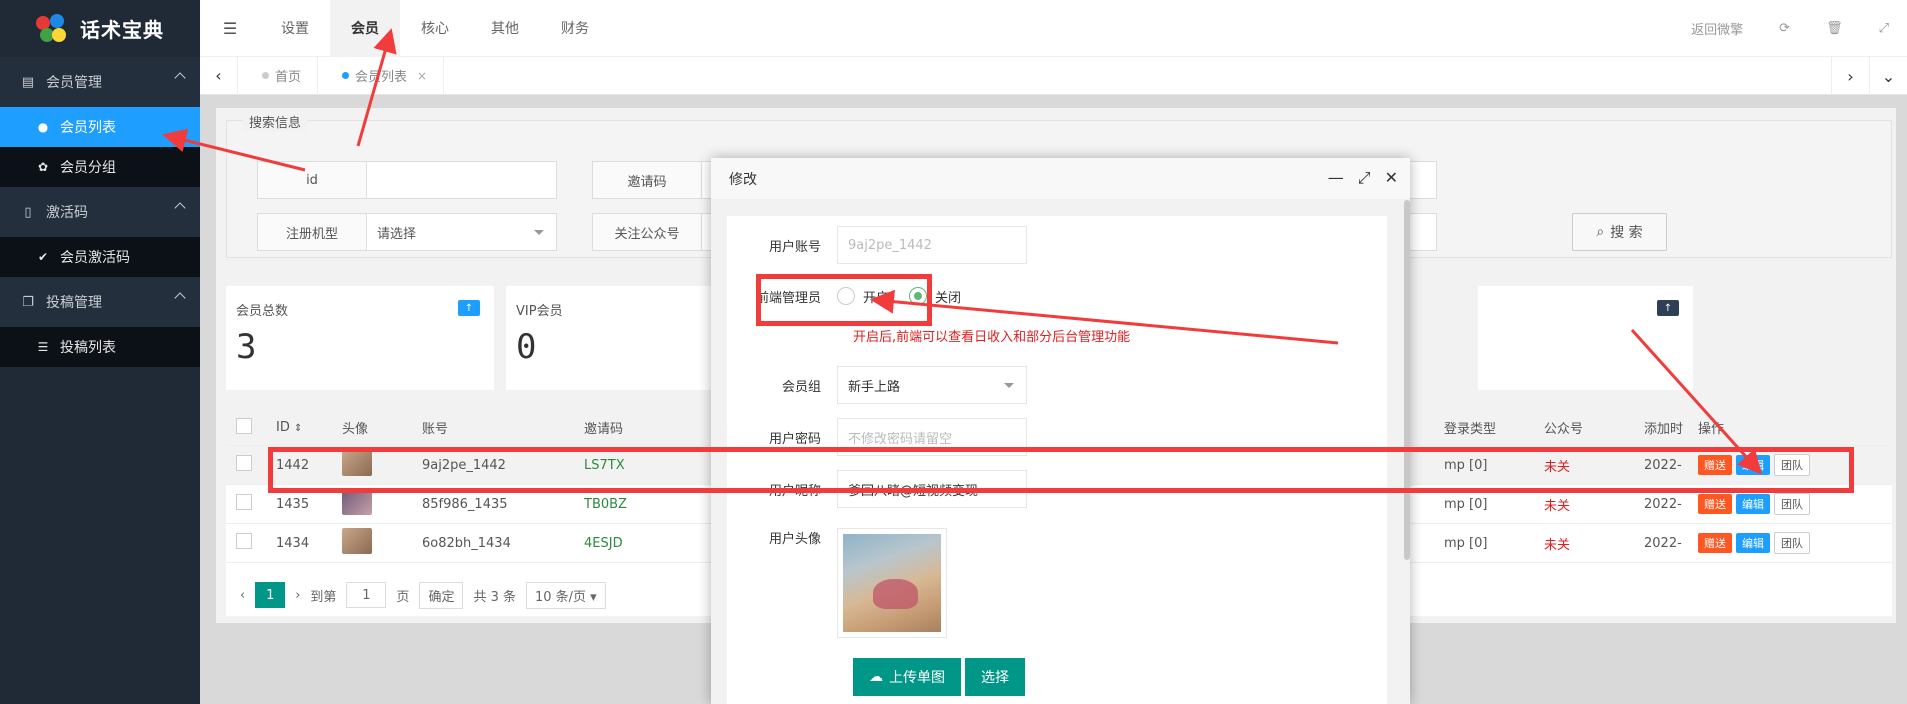  What do you see at coordinates (376, 87) in the screenshot?
I see `arrow-to-topnav` at bounding box center [376, 87].